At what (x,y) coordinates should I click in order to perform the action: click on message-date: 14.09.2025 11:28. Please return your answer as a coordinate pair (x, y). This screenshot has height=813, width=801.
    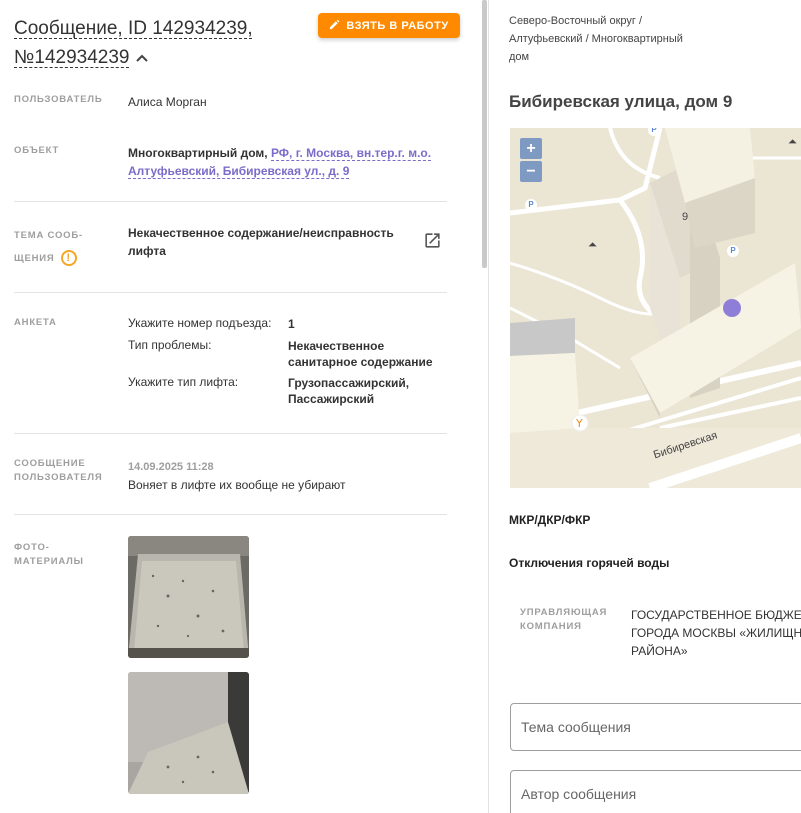
    Looking at the image, I should click on (171, 467).